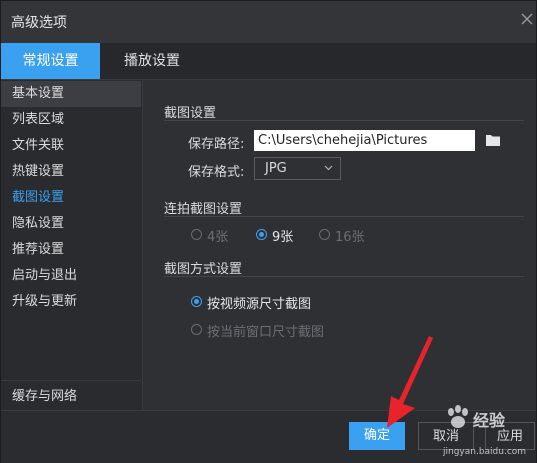 The height and width of the screenshot is (463, 537). What do you see at coordinates (71, 250) in the screenshot?
I see `sidebar-item-recommendation: 推荐设置` at bounding box center [71, 250].